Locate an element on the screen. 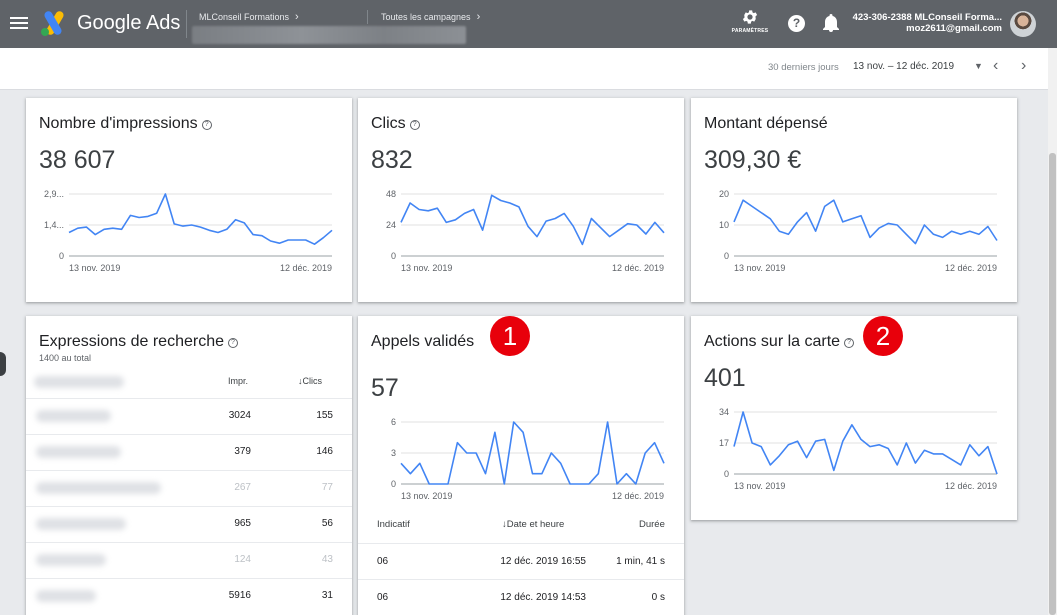  date-cell: 12 déc. 2019 14:53 is located at coordinates (543, 597).